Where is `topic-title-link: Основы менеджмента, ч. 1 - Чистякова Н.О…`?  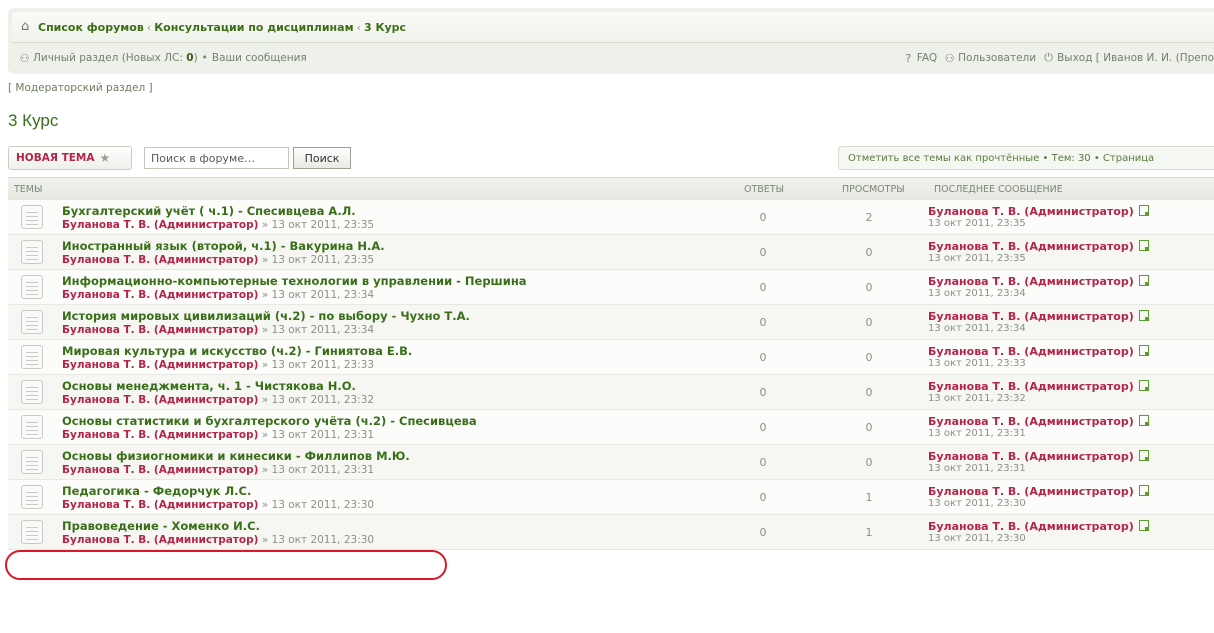 topic-title-link: Основы менеджмента, ч. 1 - Чистякова Н.О… is located at coordinates (209, 386).